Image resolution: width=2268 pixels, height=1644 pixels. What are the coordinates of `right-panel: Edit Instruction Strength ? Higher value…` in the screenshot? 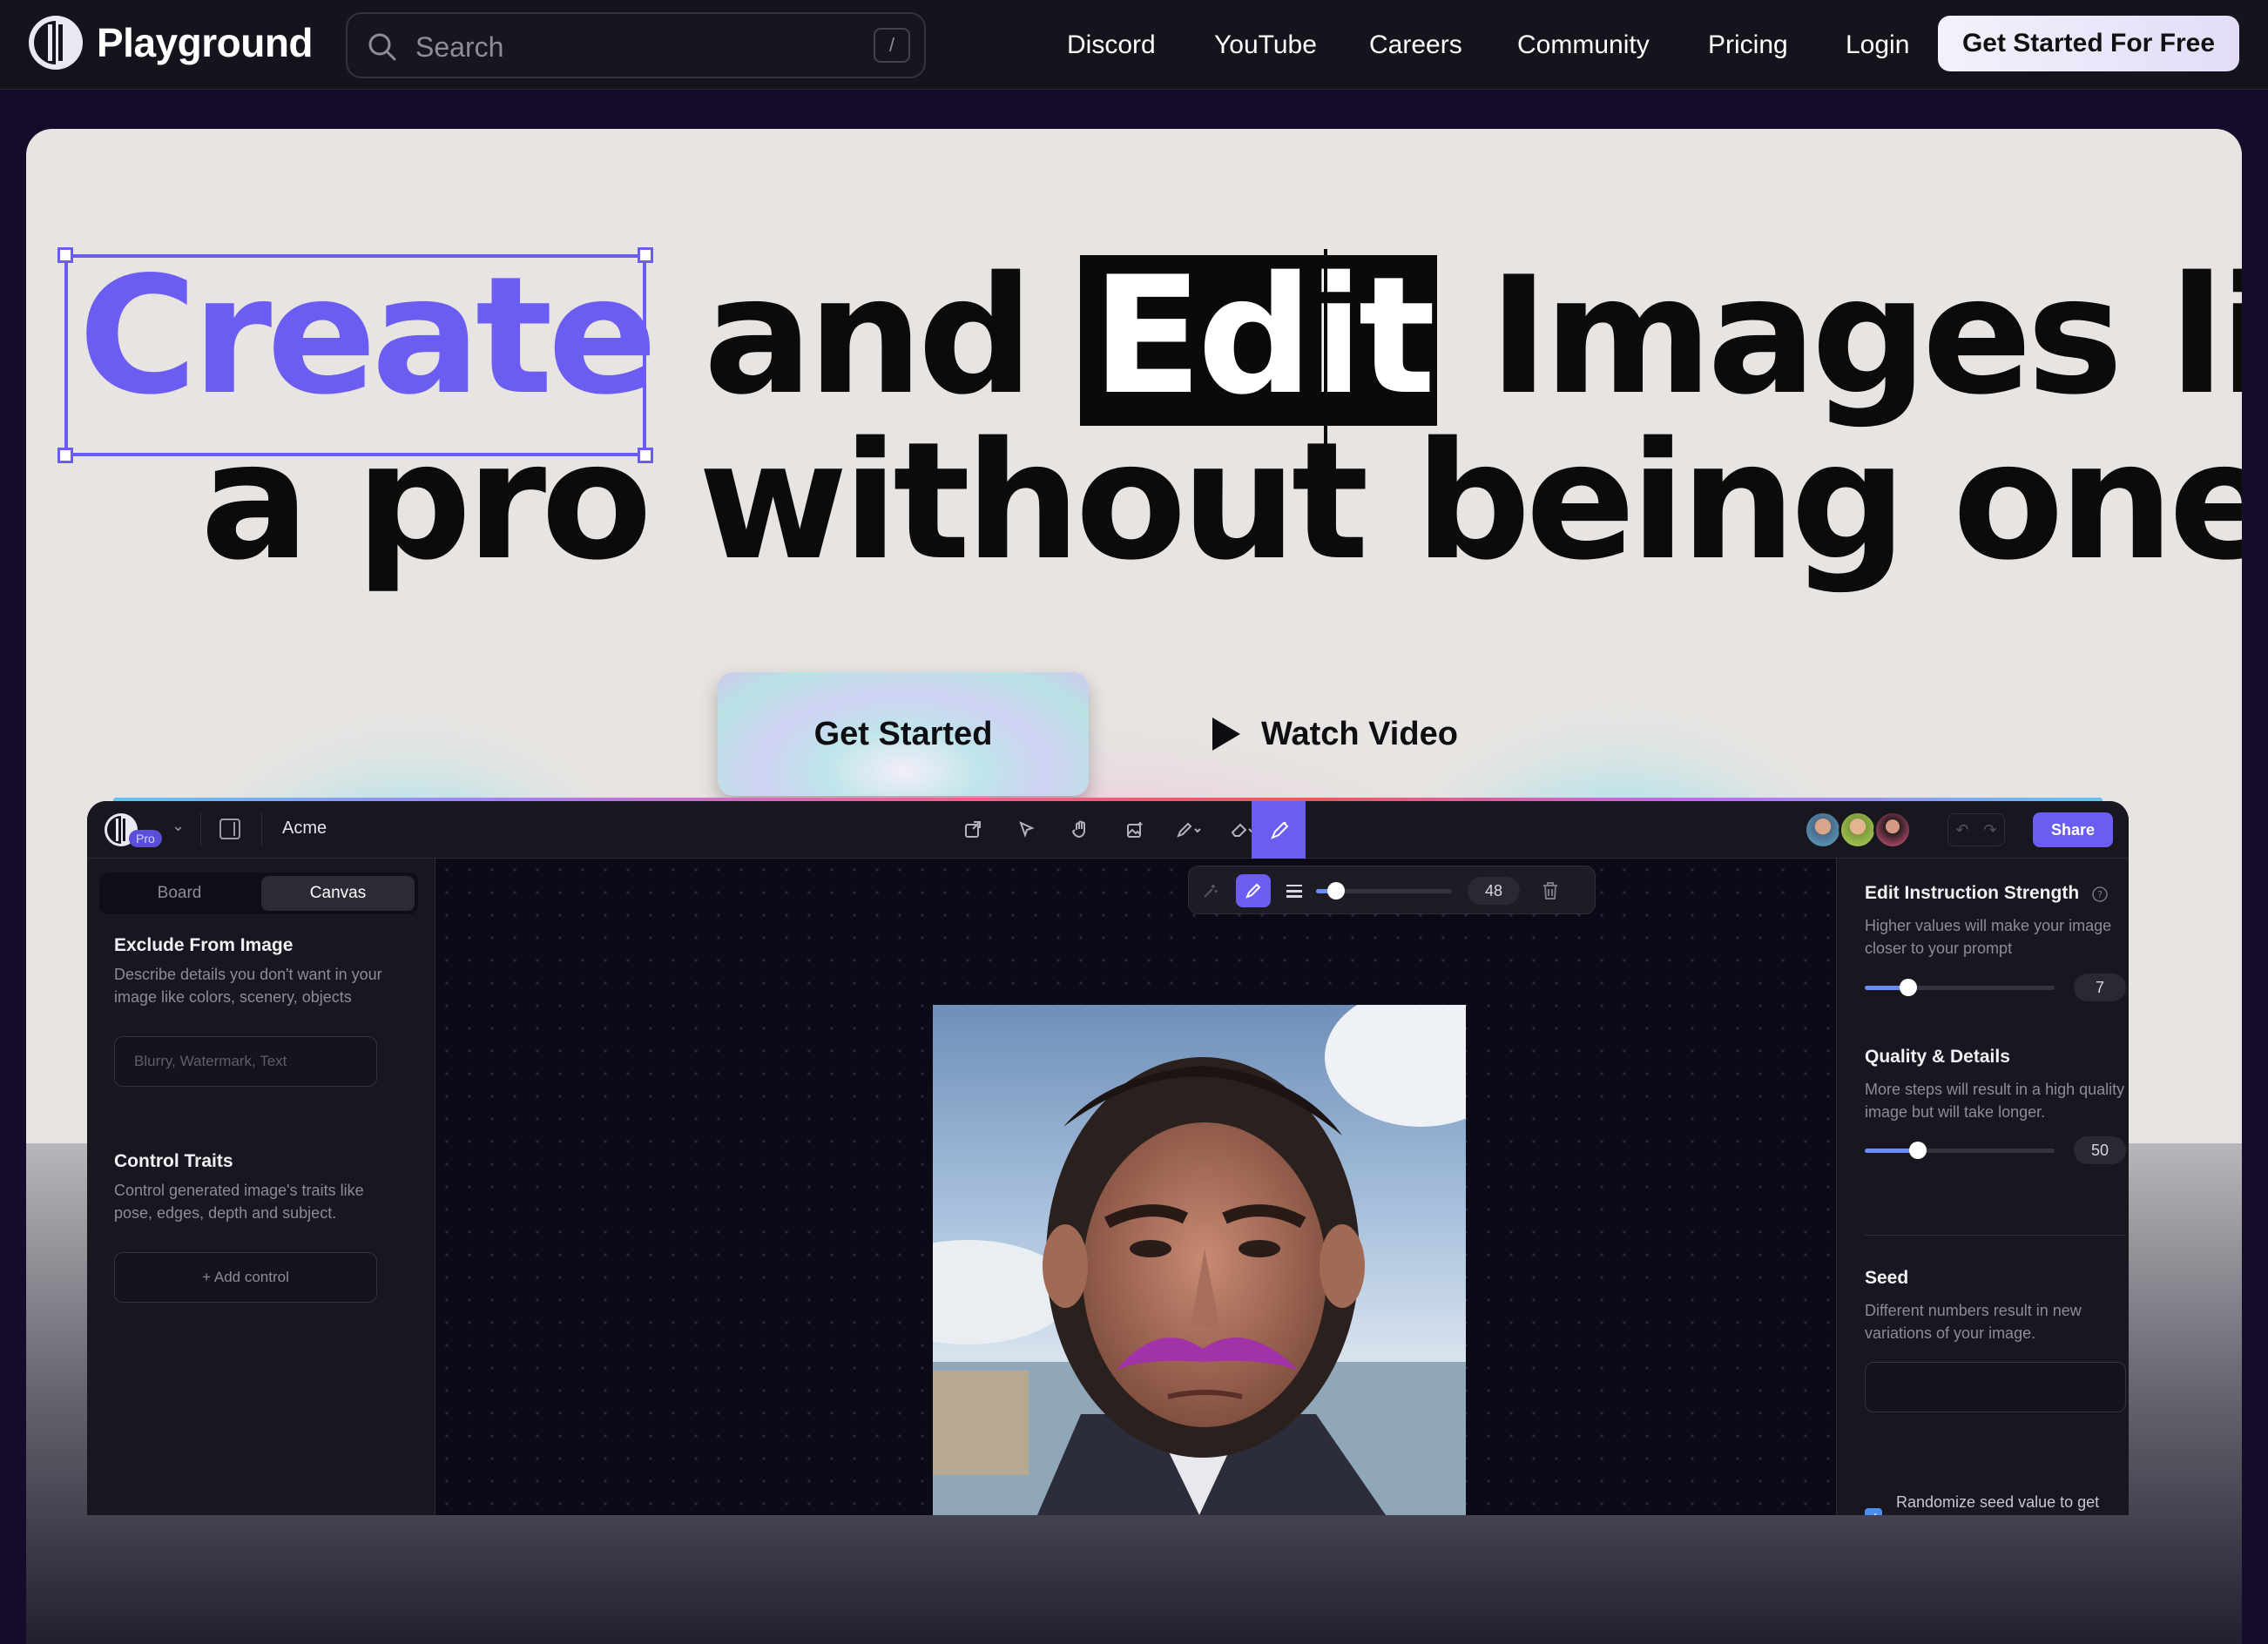 It's located at (1982, 1187).